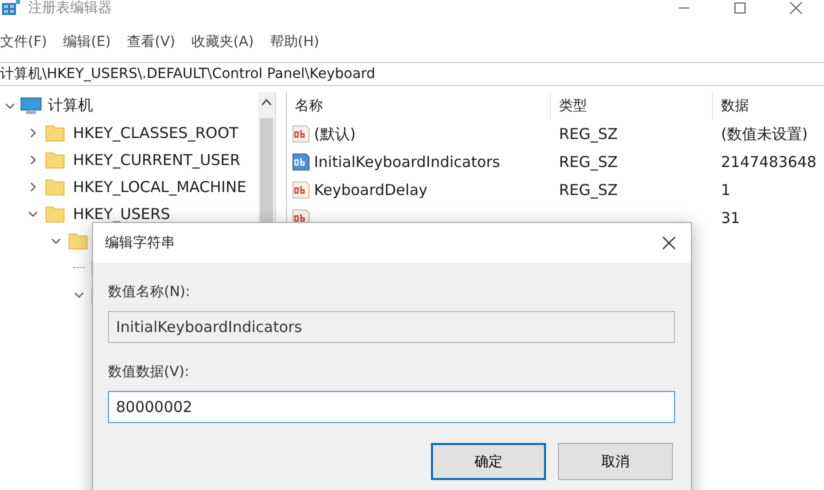 This screenshot has width=824, height=490. What do you see at coordinates (764, 134) in the screenshot?
I see `table-cell-text: (数值未设置)` at bounding box center [764, 134].